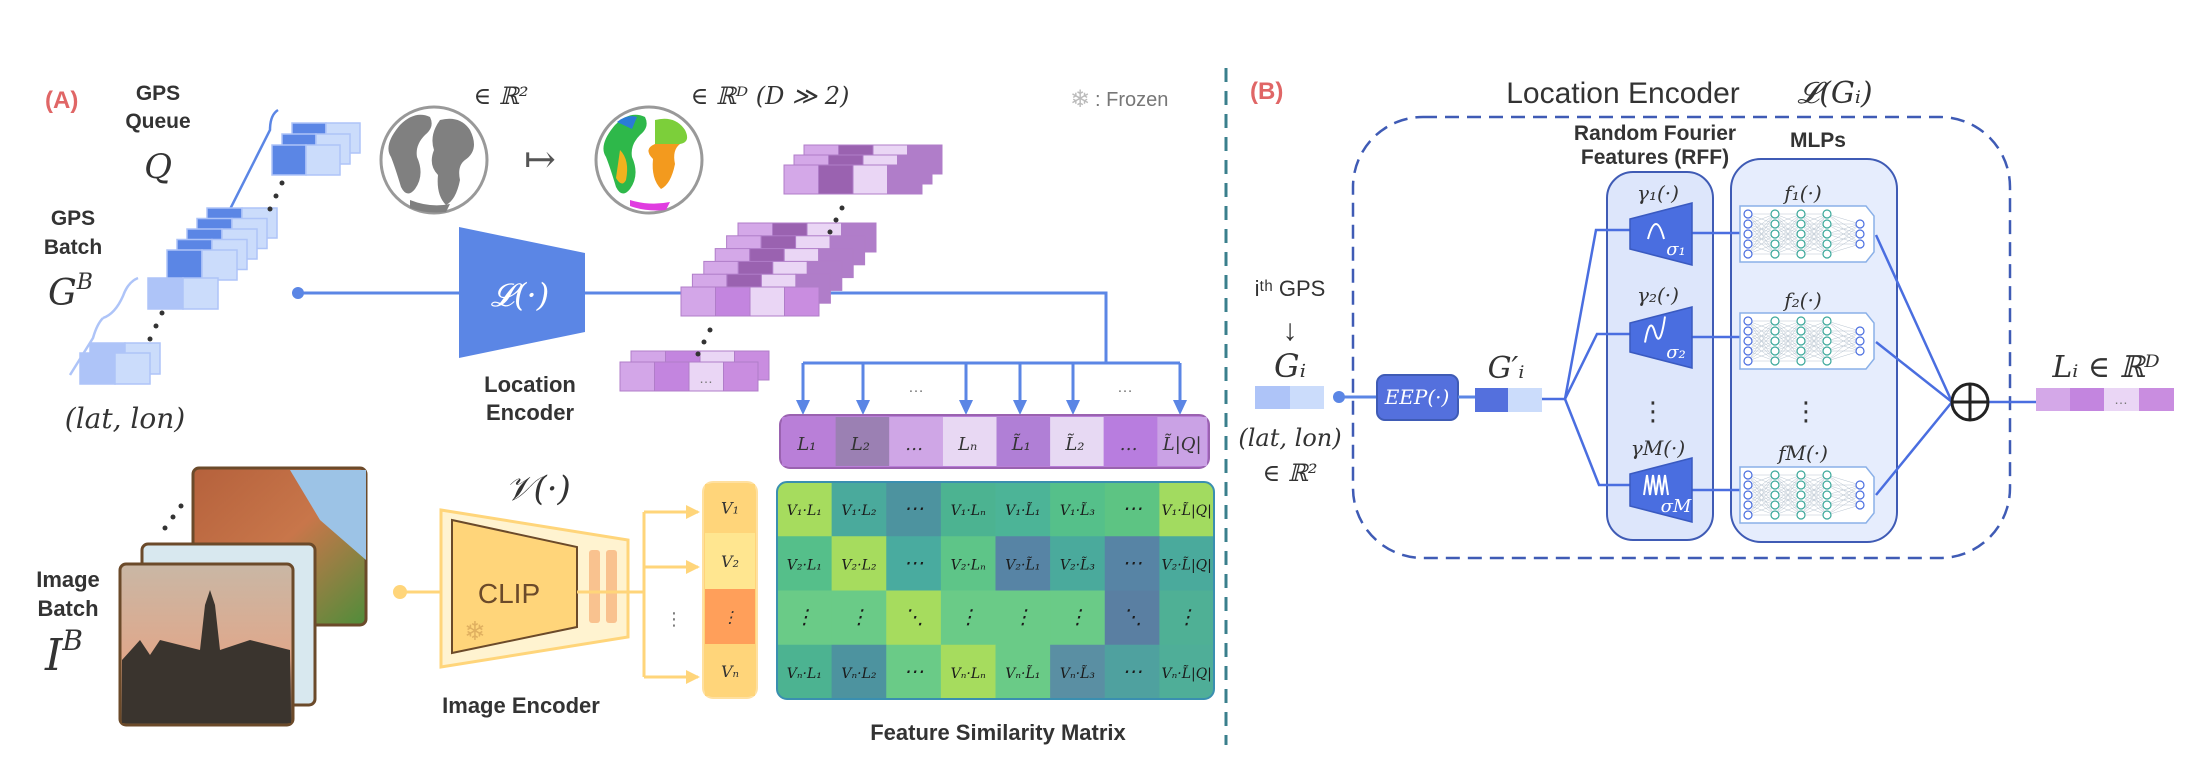 The height and width of the screenshot is (780, 2212). Describe the element at coordinates (68, 579) in the screenshot. I see `image-batch-label: Image` at that location.